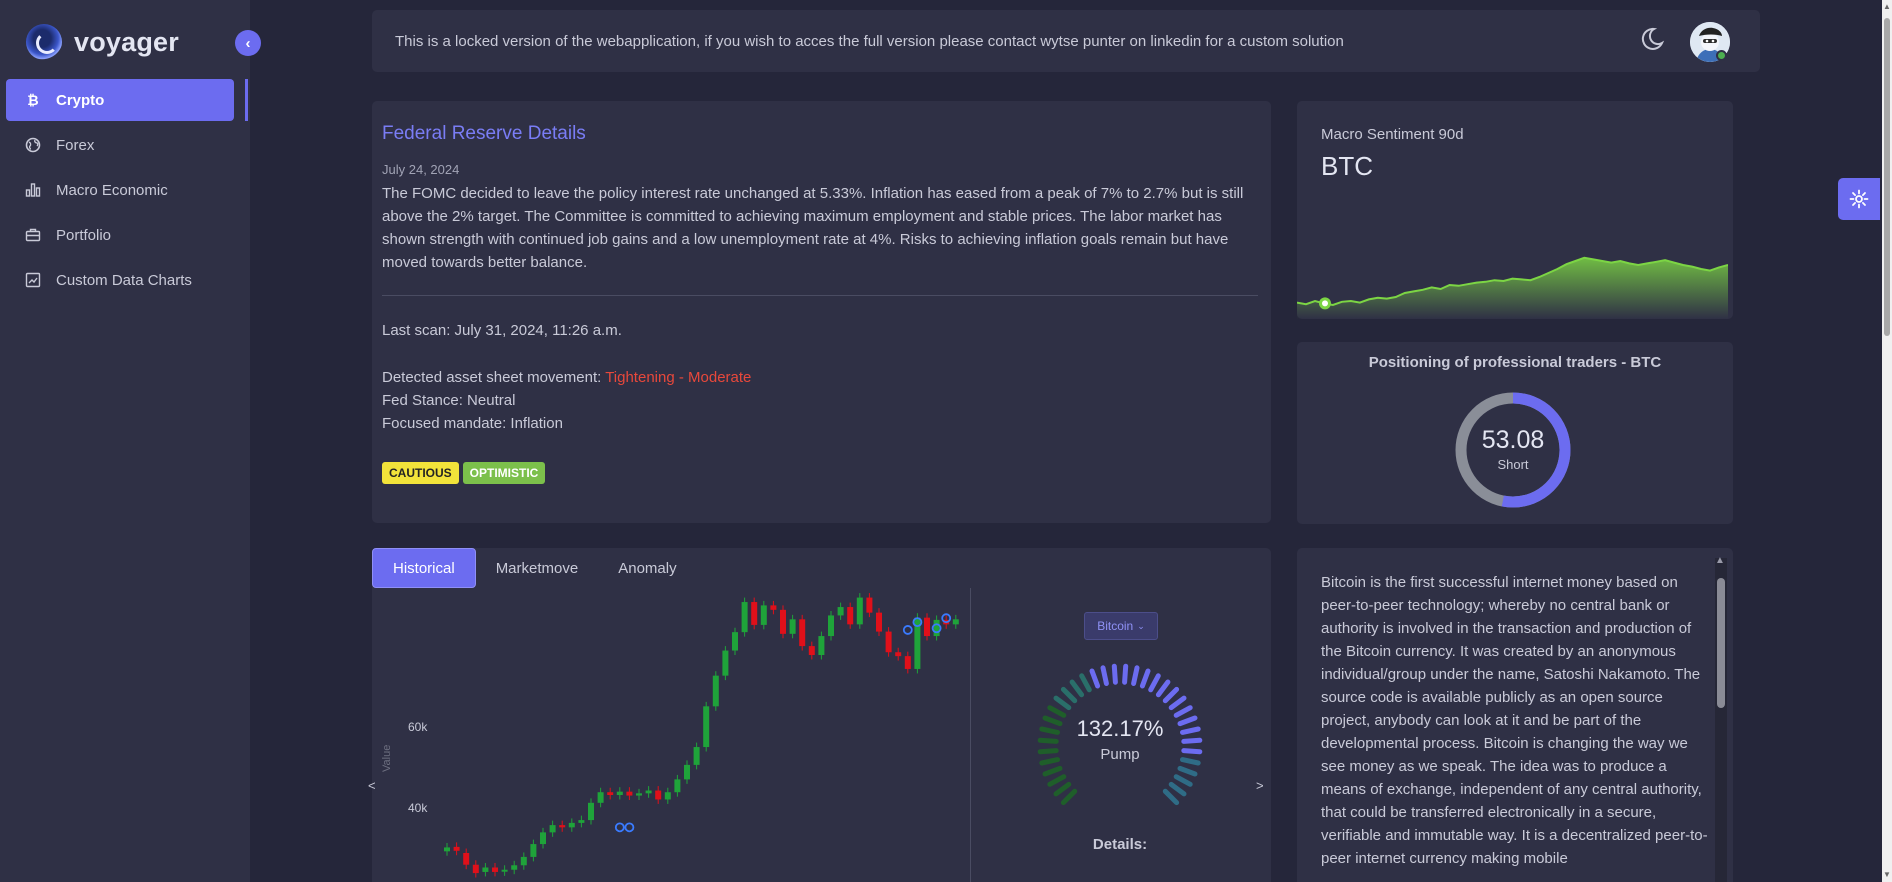 The image size is (1892, 882). What do you see at coordinates (1325, 303) in the screenshot?
I see `sentiment-marker-center` at bounding box center [1325, 303].